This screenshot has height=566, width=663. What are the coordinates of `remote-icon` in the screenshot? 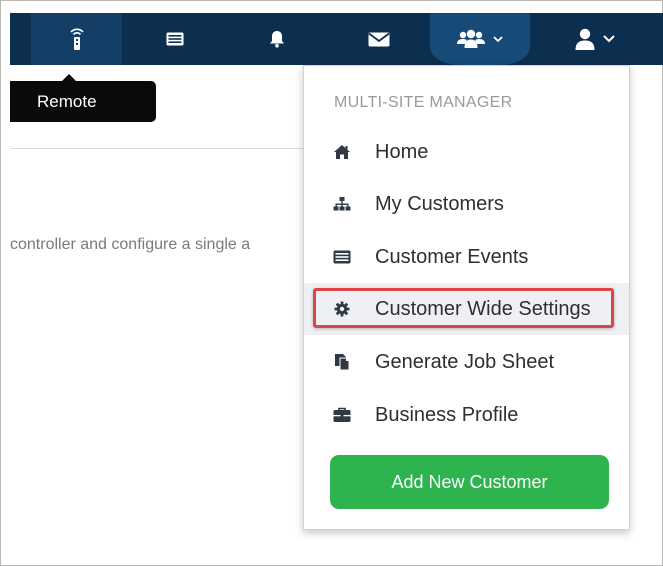 It's located at (76, 39).